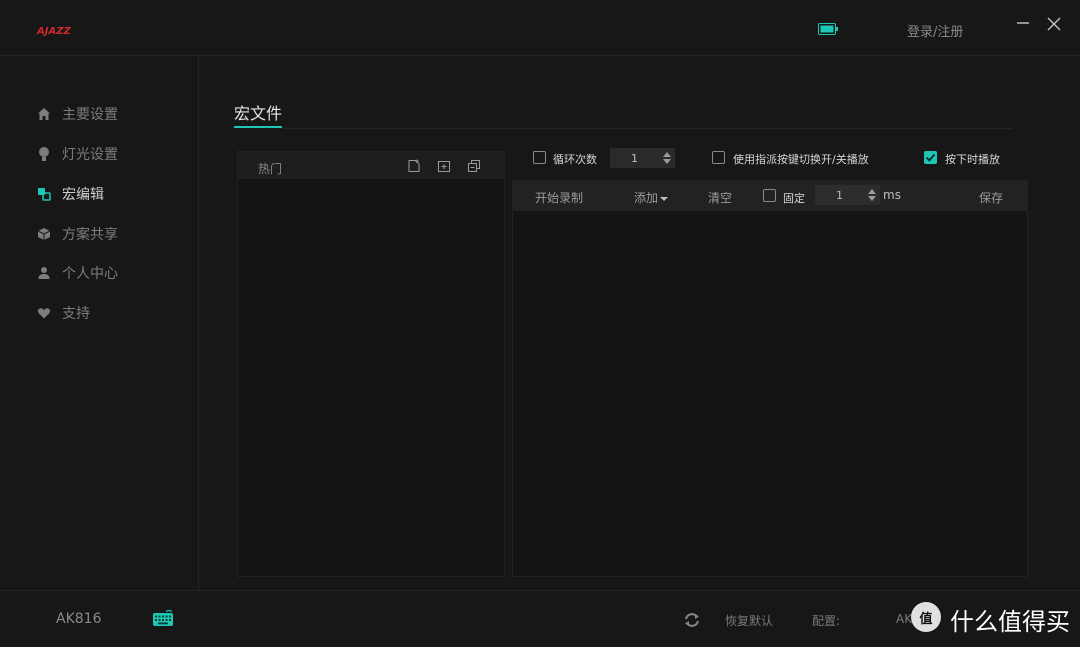  Describe the element at coordinates (90, 115) in the screenshot. I see `sidebar-item-label: 主要设置` at that location.